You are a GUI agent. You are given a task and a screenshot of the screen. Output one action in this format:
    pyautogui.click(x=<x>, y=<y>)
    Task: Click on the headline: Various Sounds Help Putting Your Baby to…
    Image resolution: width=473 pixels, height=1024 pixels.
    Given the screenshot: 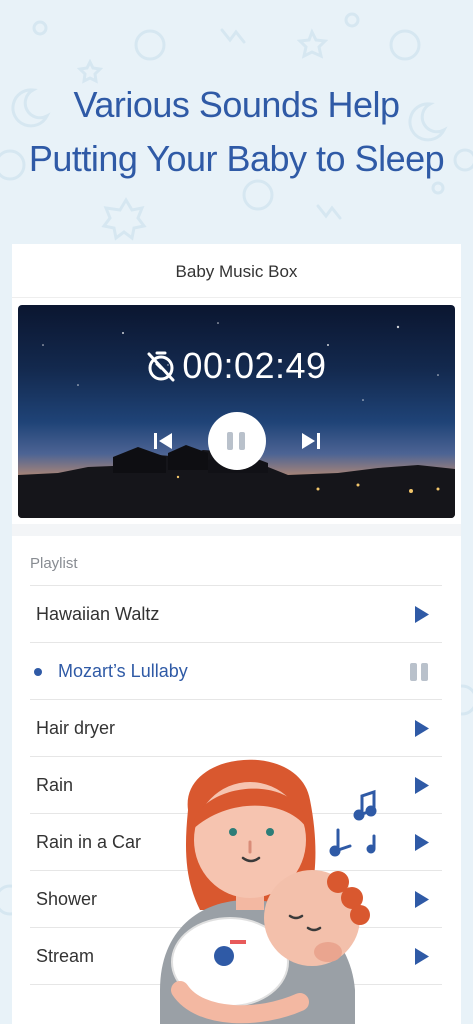 What is the action you would take?
    pyautogui.click(x=236, y=132)
    